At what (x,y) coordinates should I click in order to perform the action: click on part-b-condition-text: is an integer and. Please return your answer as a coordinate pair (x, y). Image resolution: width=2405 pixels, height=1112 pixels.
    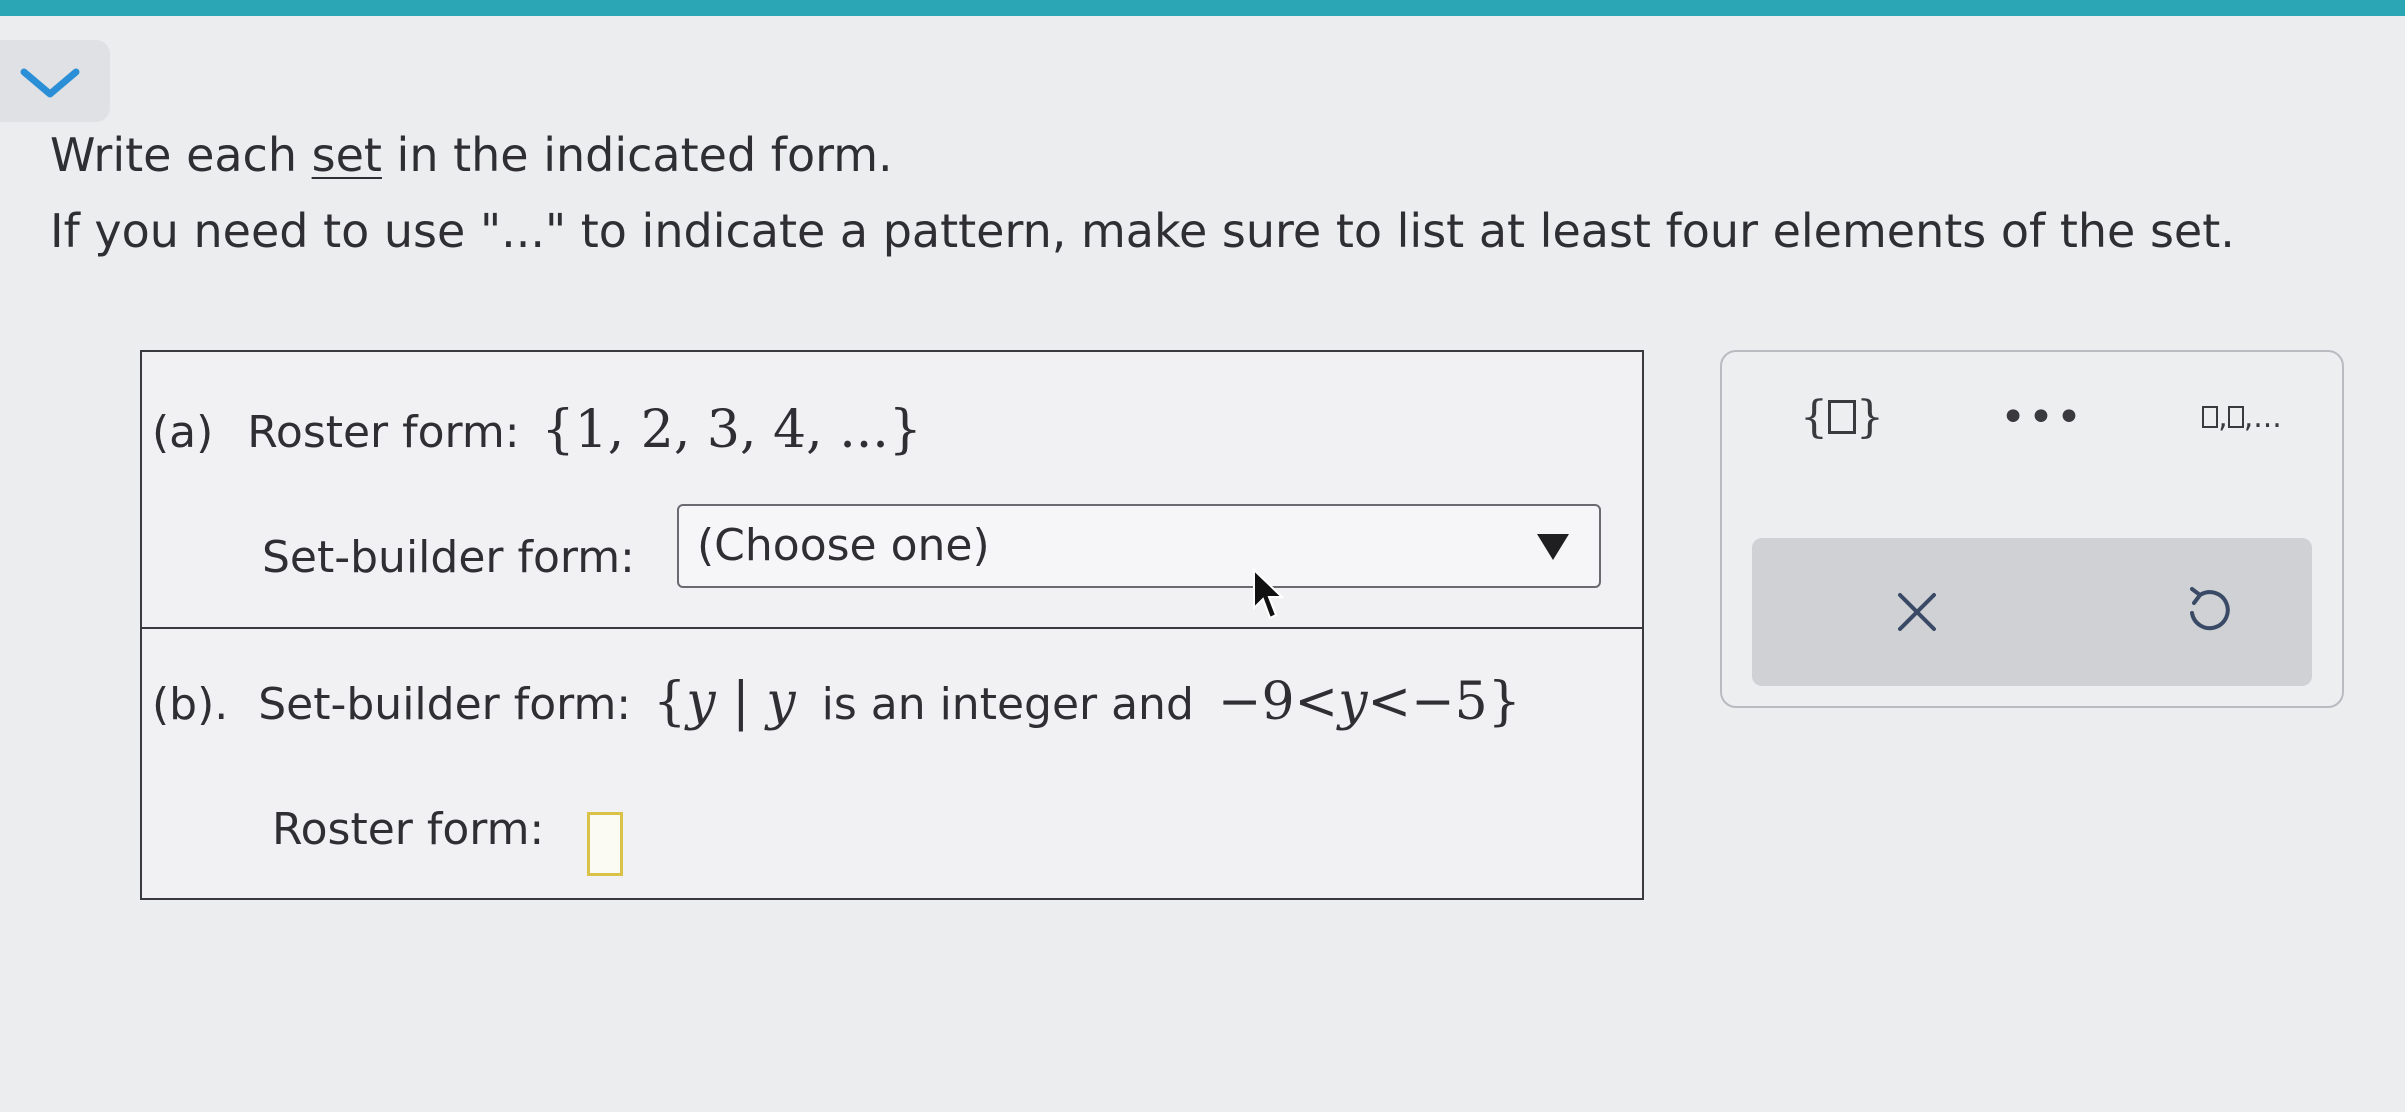
    Looking at the image, I should click on (1007, 704).